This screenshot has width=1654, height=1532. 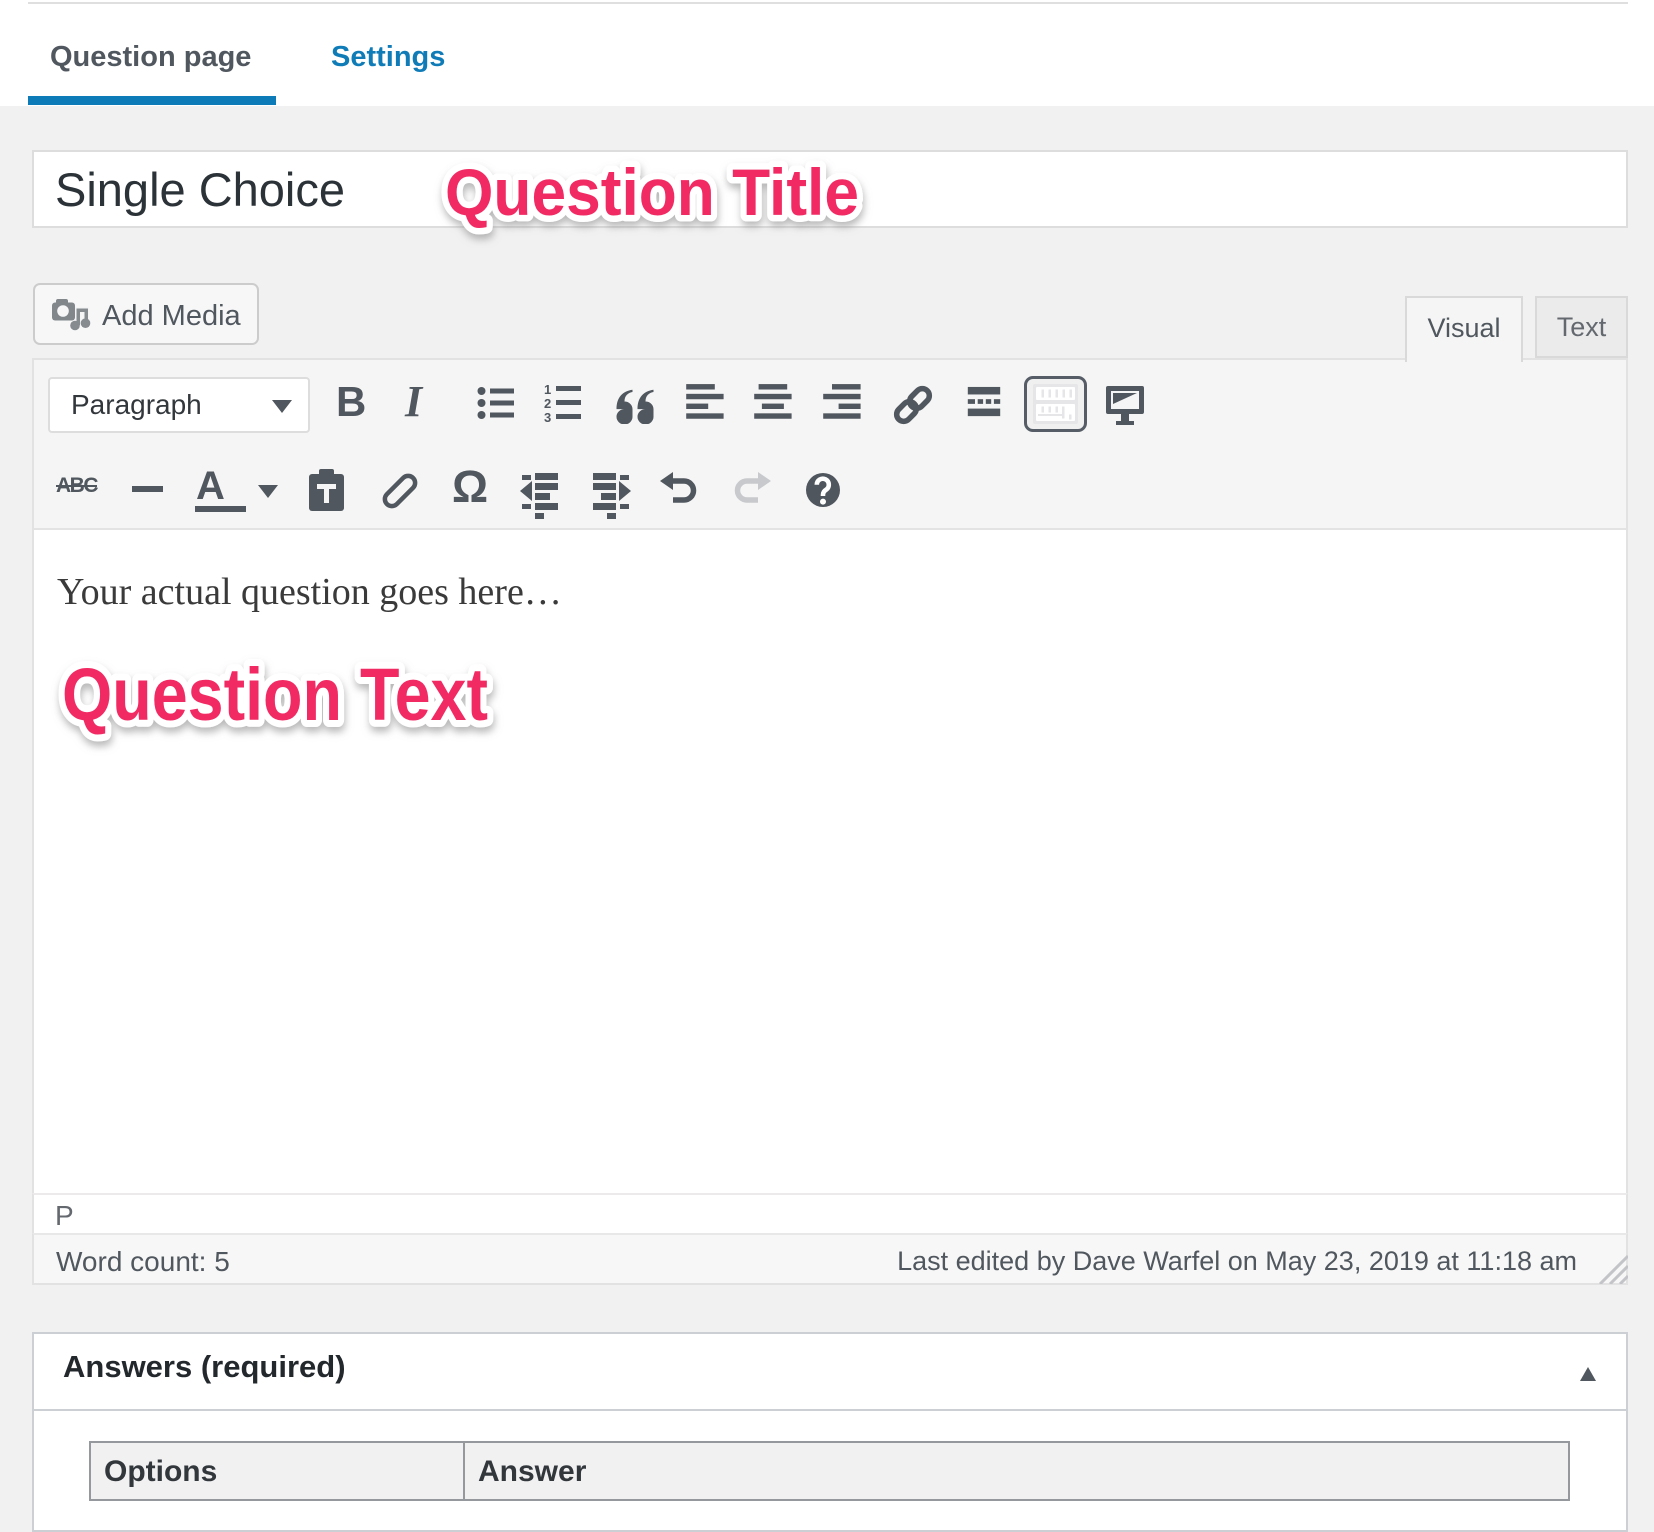 I want to click on svg-text: Question Title, so click(x=652, y=192).